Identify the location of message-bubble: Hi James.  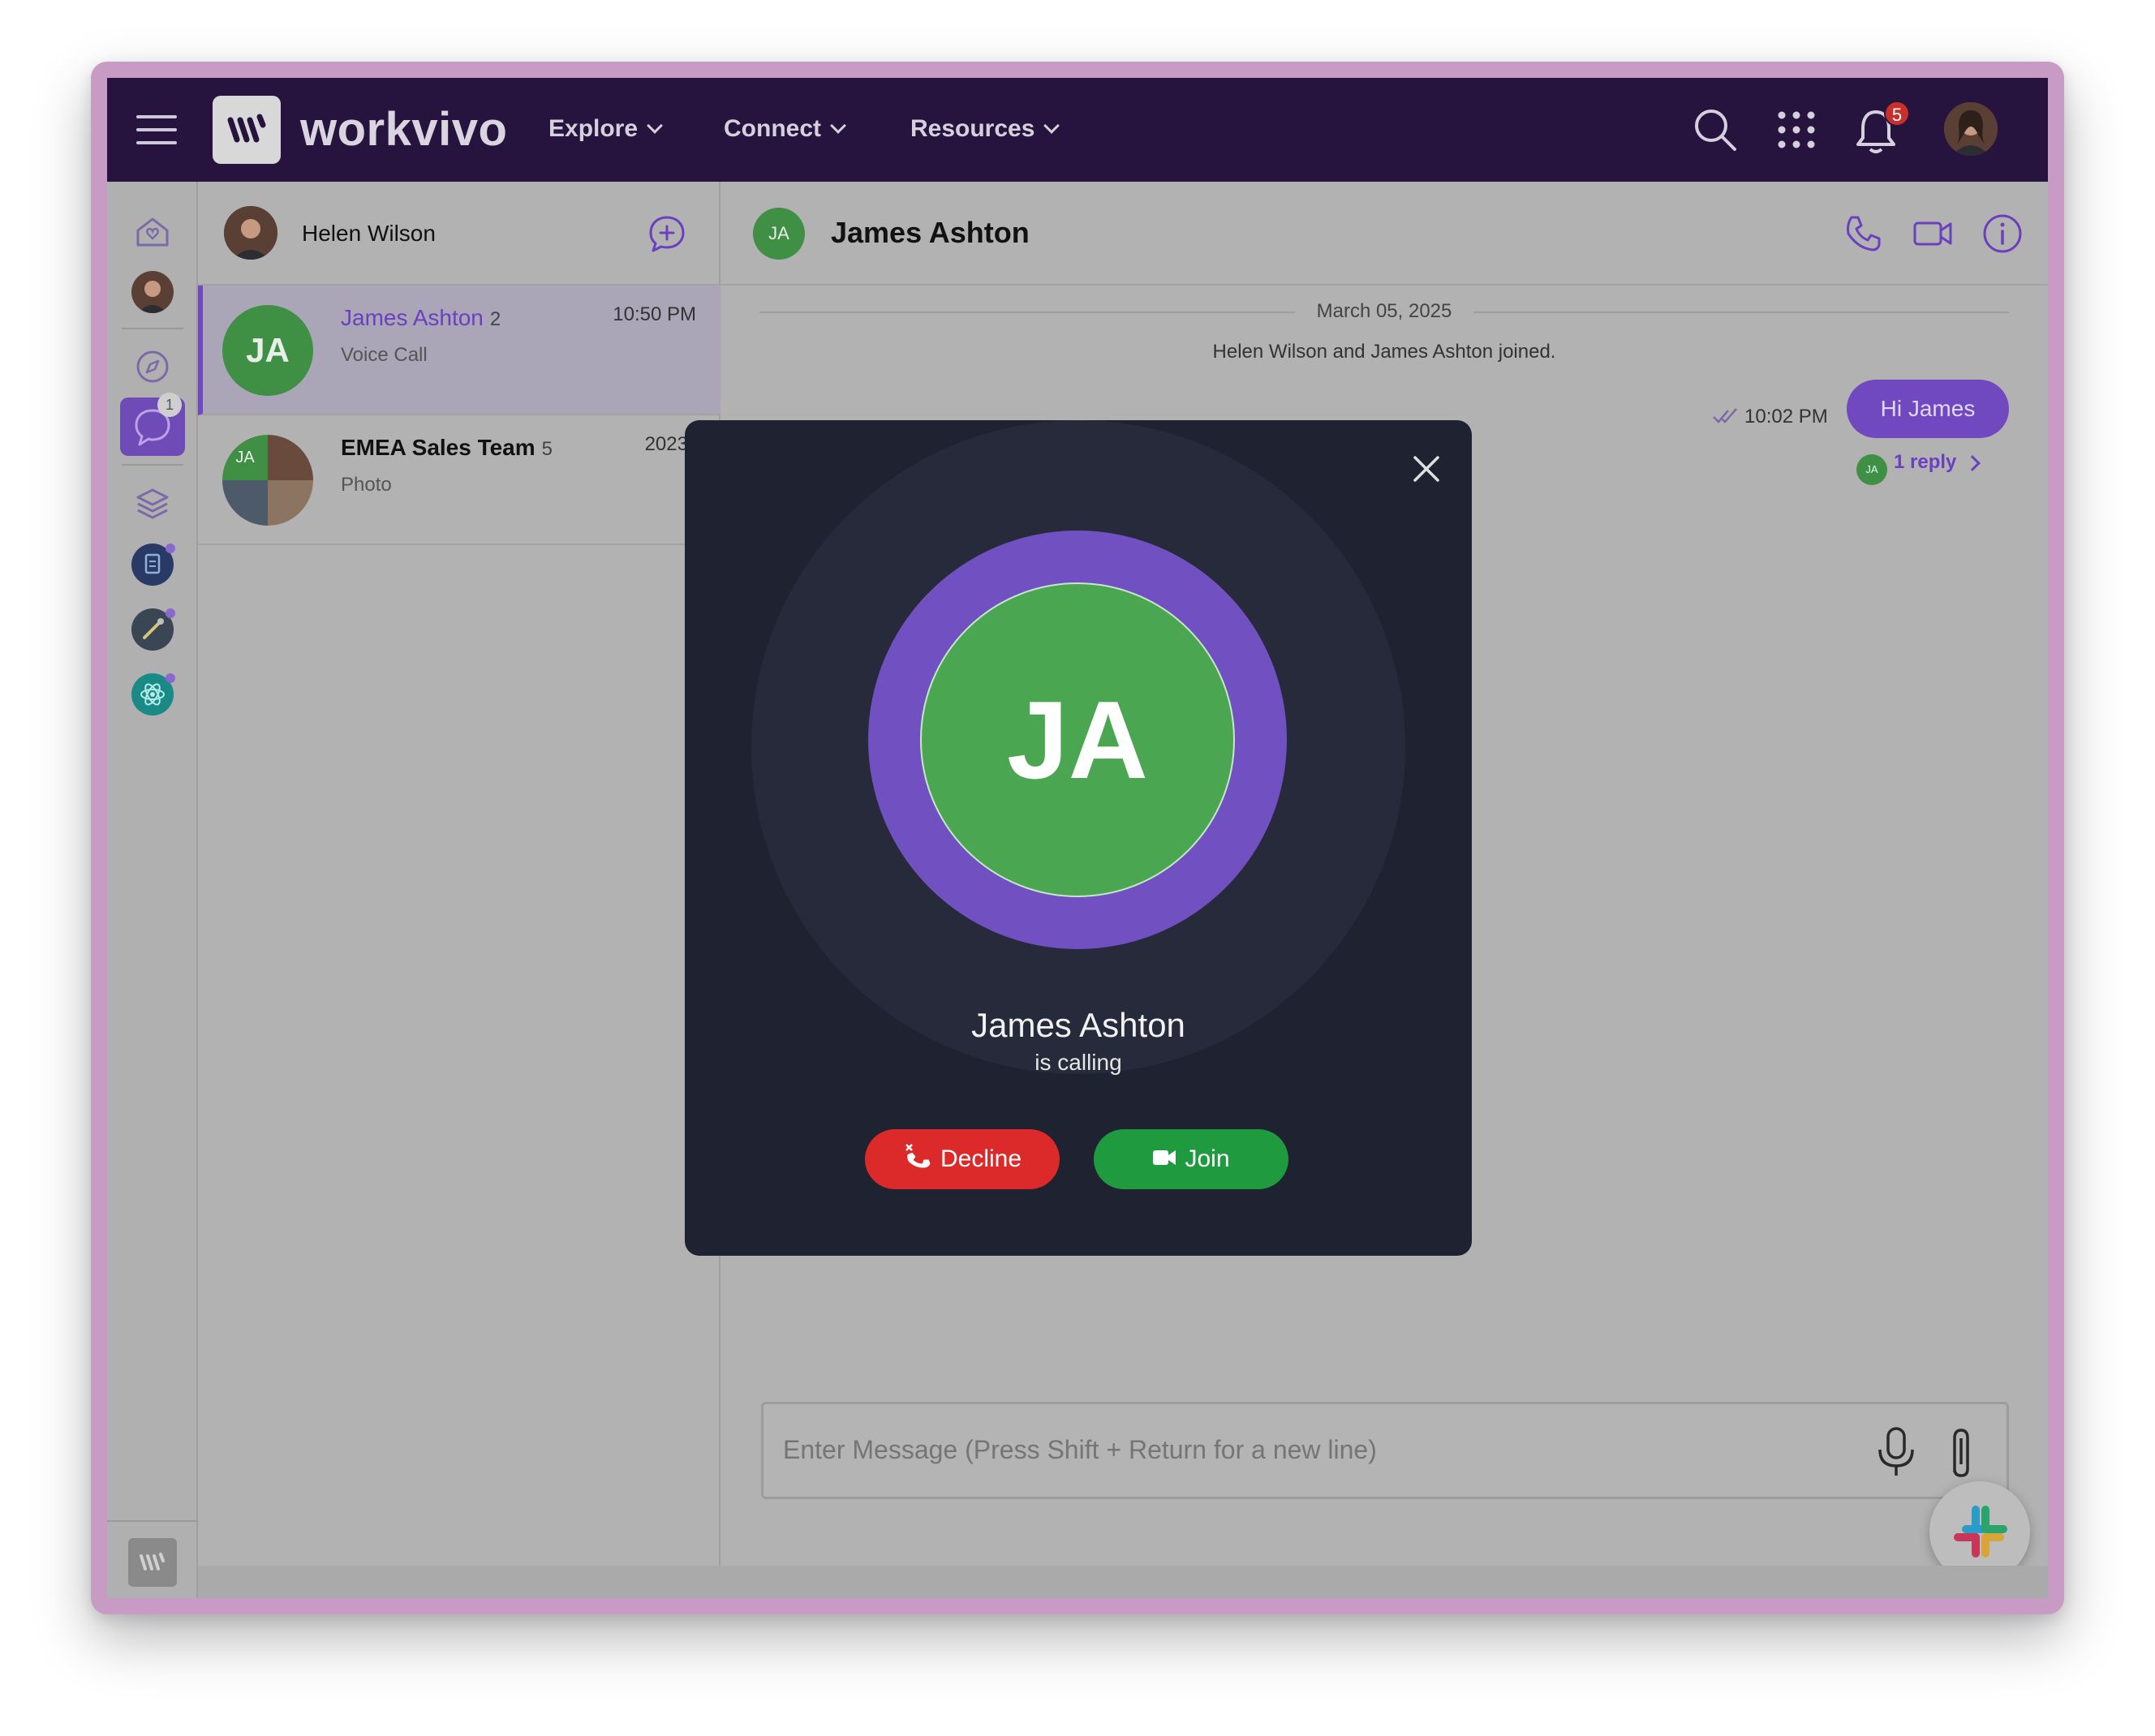
(1928, 409).